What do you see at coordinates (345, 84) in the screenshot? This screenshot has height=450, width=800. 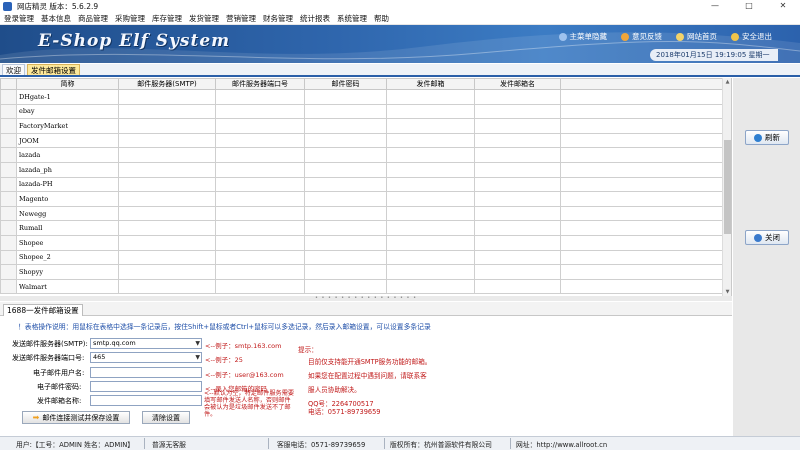 I see `col-header-password: 邮件密码` at bounding box center [345, 84].